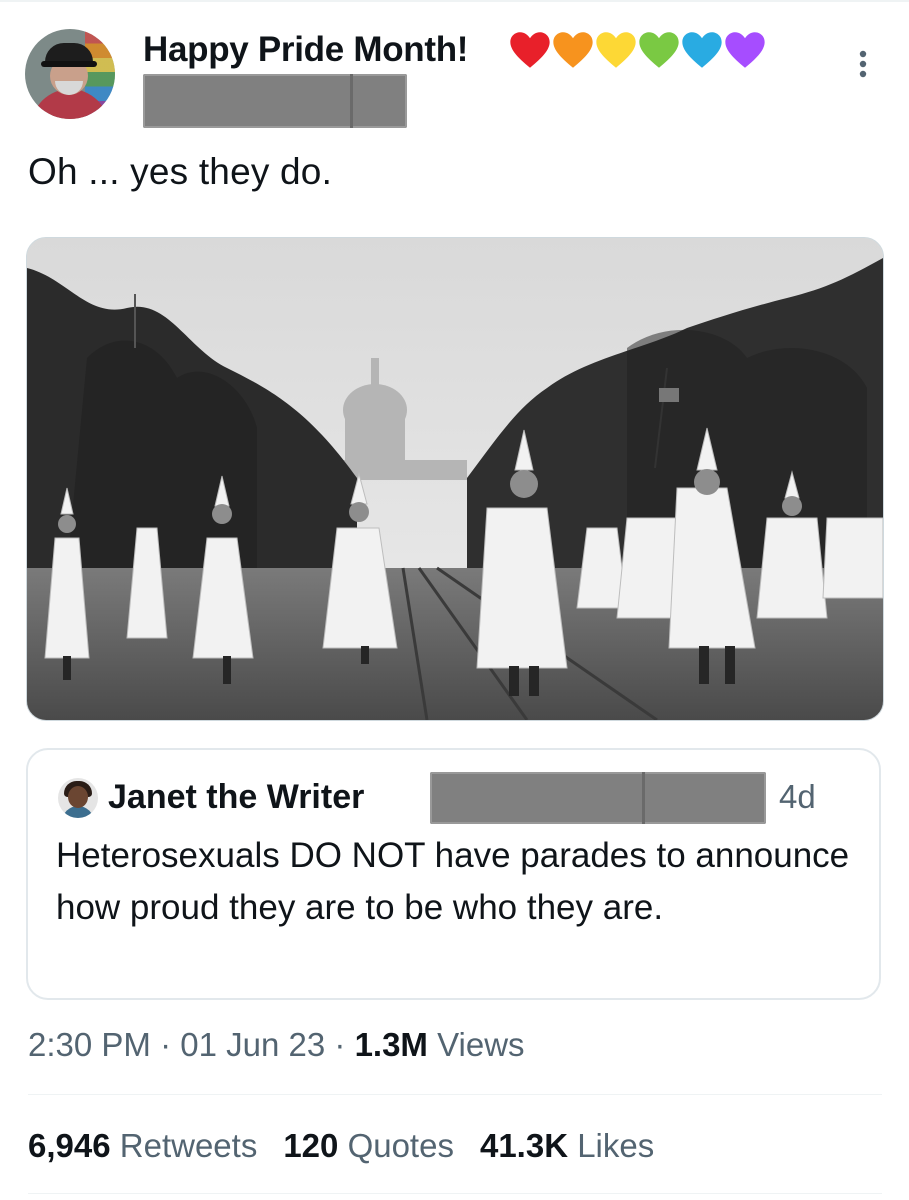 The height and width of the screenshot is (1200, 909). Describe the element at coordinates (454, 1) in the screenshot. I see `top-divider` at that location.